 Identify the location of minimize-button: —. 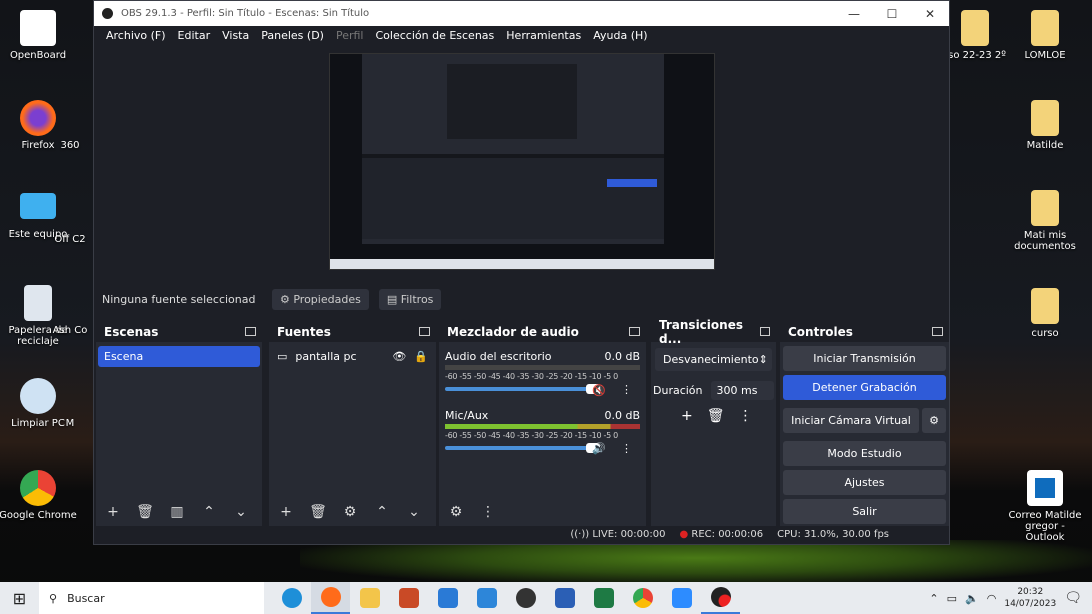
(854, 14).